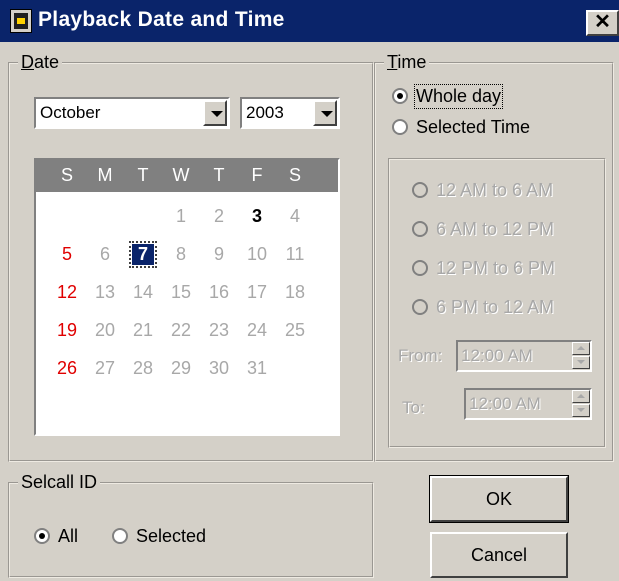 The image size is (619, 581). Describe the element at coordinates (40, 62) in the screenshot. I see `date-group-label: Date` at that location.